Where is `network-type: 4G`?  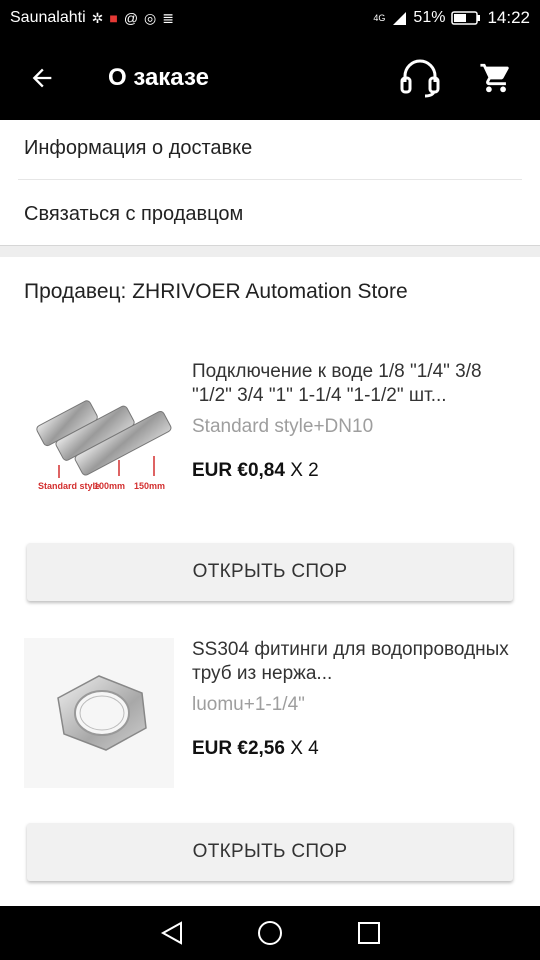
network-type: 4G is located at coordinates (379, 18).